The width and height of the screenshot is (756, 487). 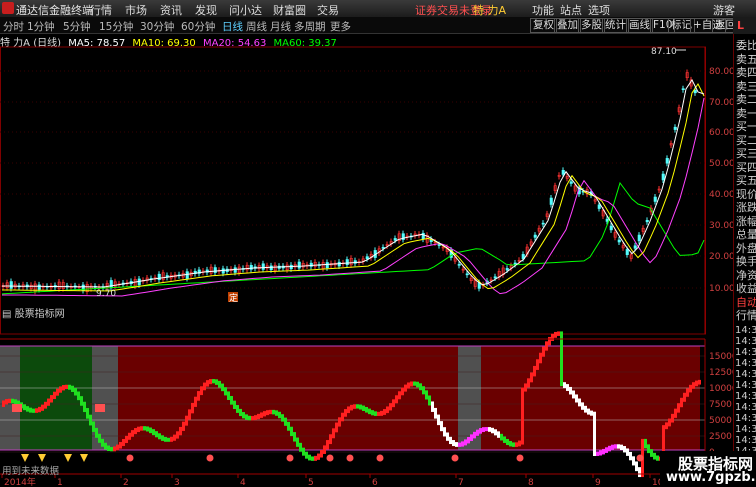 What do you see at coordinates (744, 25) in the screenshot?
I see `panel-header: L` at bounding box center [744, 25].